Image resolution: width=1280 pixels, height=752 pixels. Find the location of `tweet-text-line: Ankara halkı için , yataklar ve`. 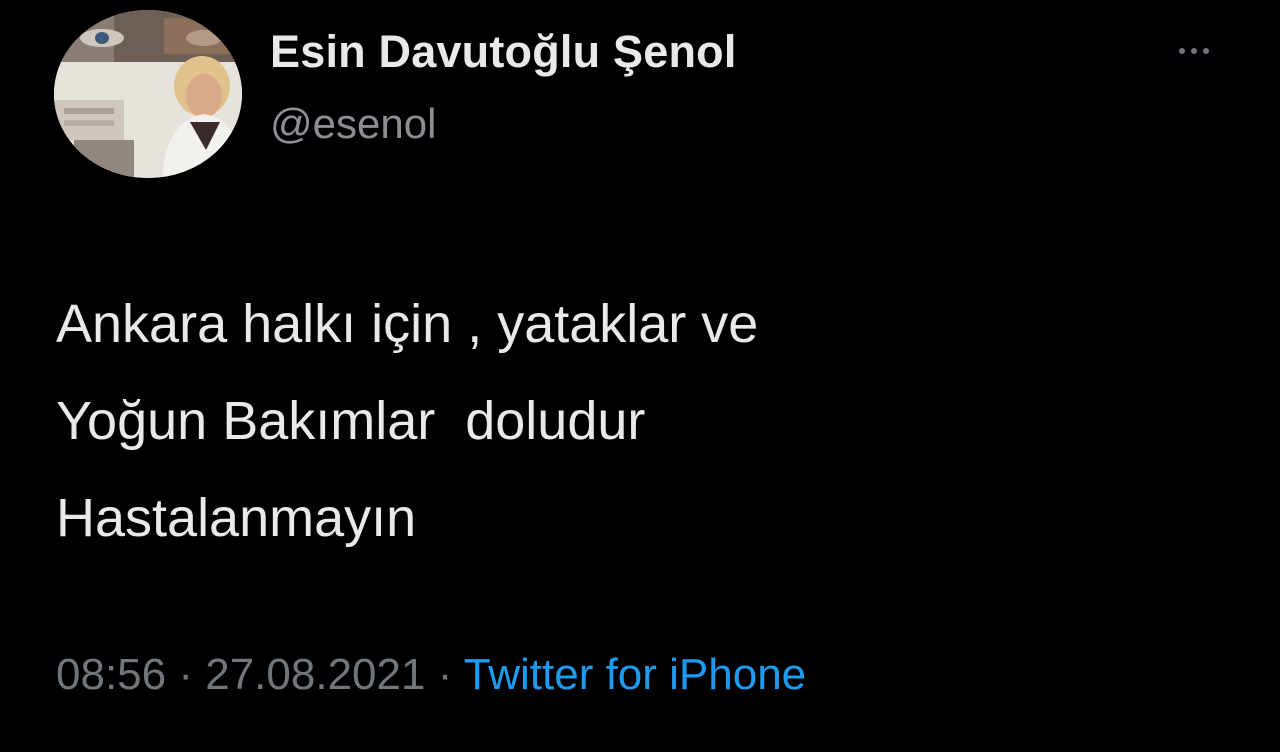

tweet-text-line: Ankara halkı için , yataklar ve is located at coordinates (407, 324).